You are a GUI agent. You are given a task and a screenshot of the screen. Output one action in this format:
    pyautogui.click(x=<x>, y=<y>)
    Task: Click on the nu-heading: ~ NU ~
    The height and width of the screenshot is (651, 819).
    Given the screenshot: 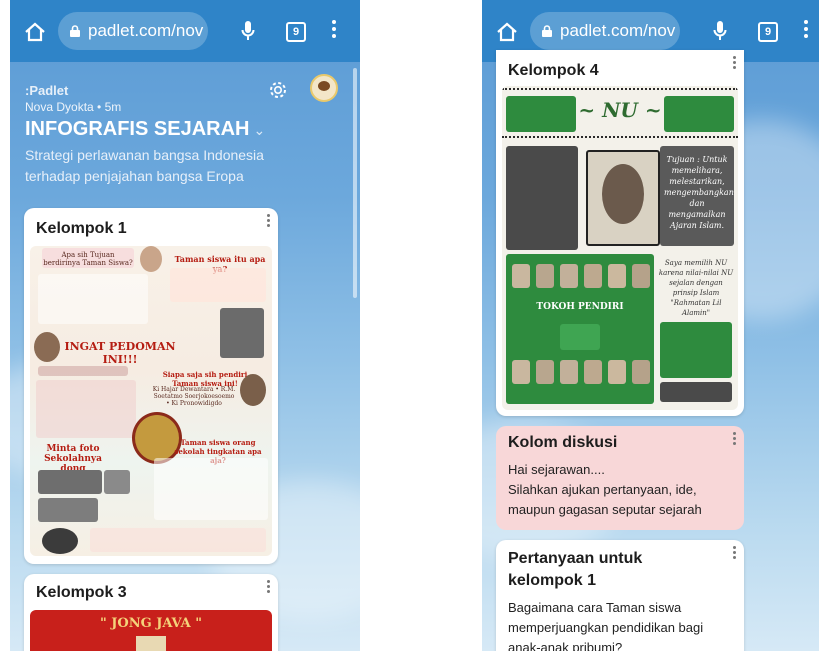 What is the action you would take?
    pyautogui.click(x=620, y=110)
    